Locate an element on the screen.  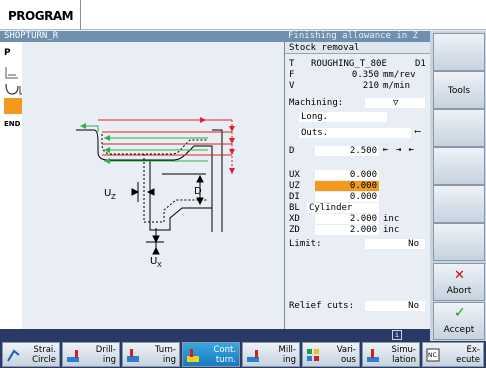
turning-button: Turn- ing is located at coordinates (151, 354).